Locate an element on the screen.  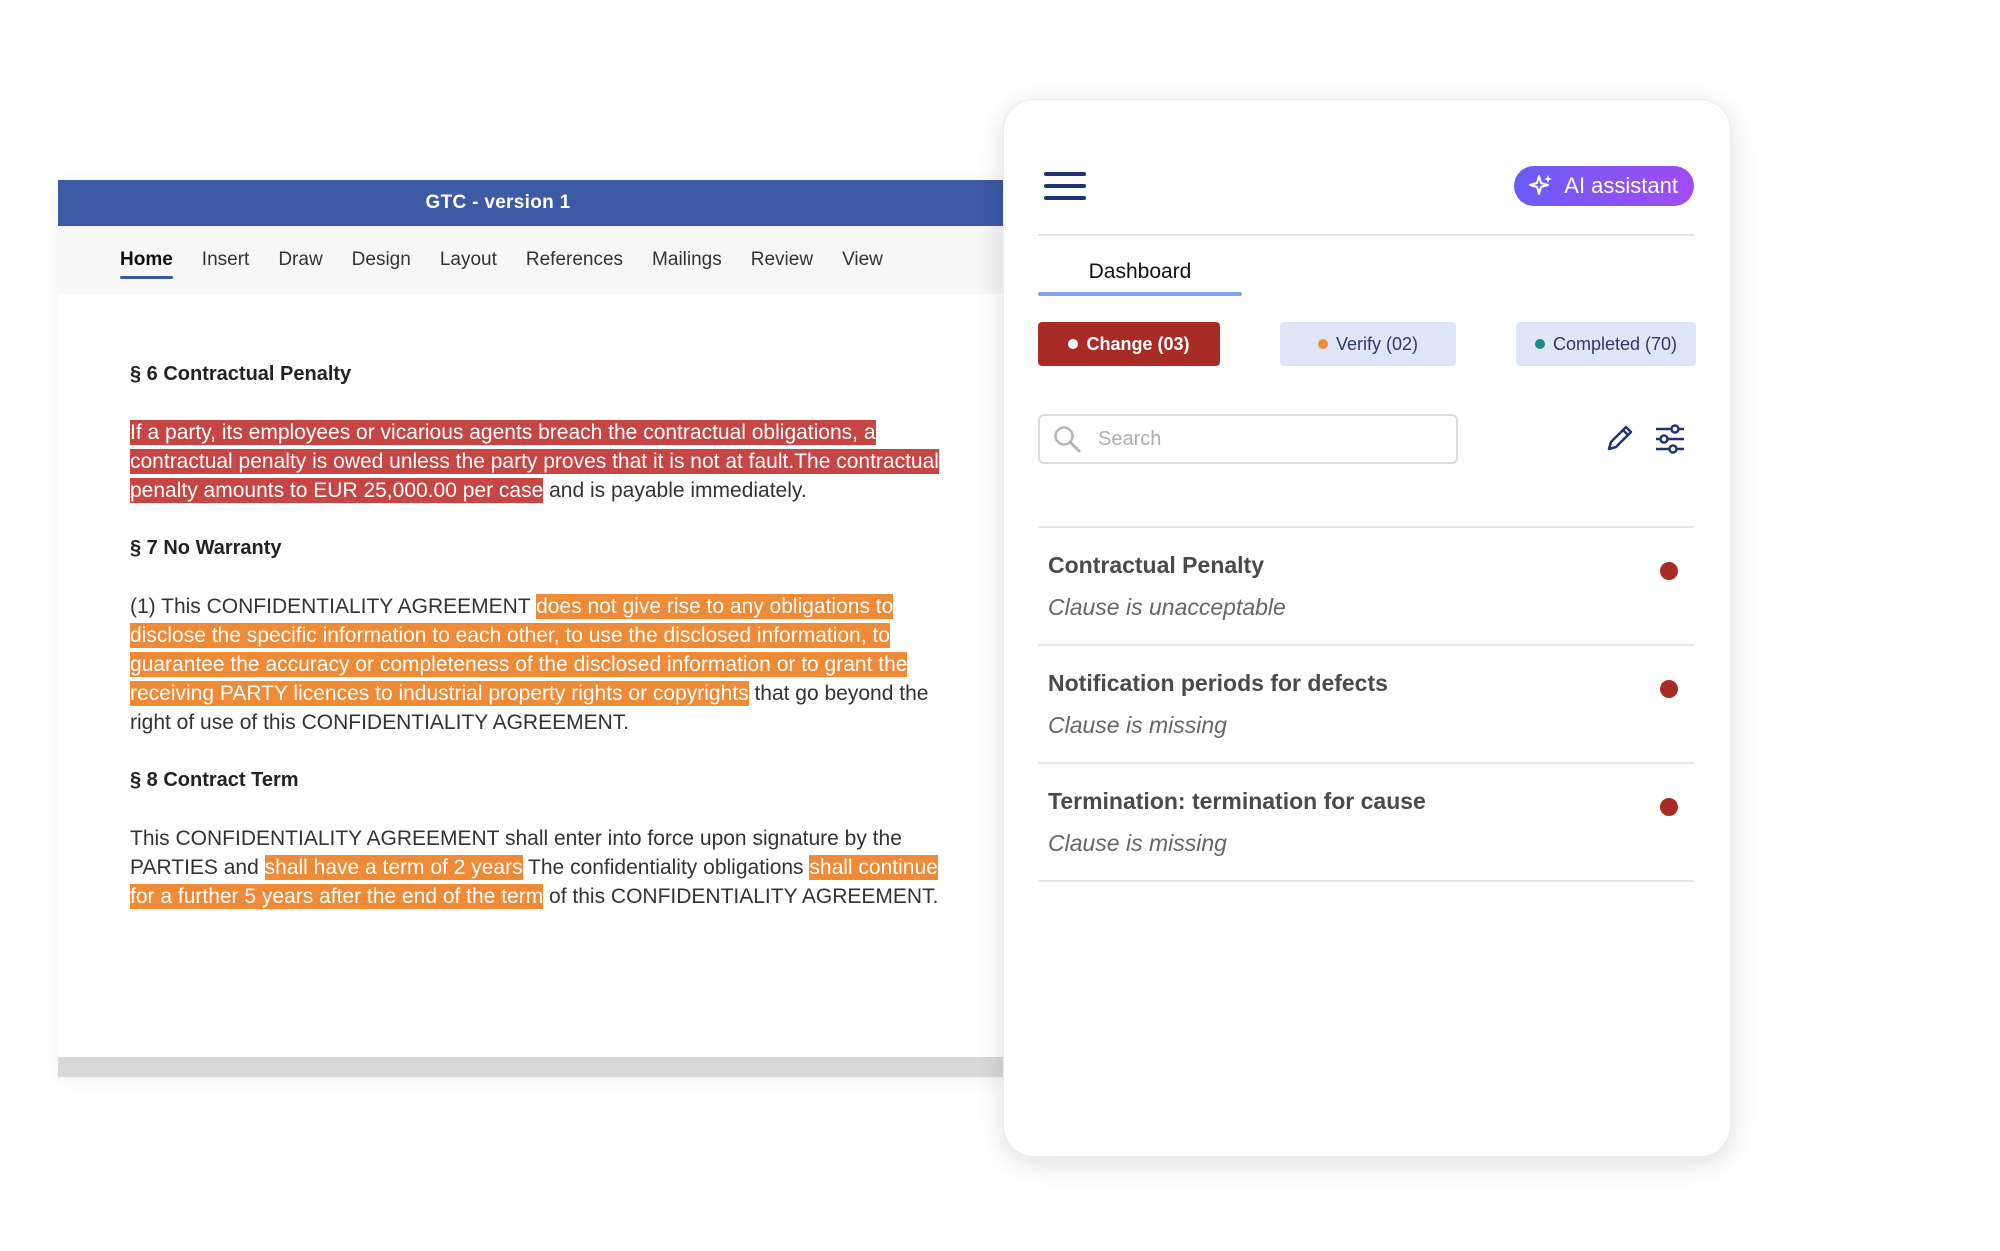
section-title: § 6 Contractual Penalty is located at coordinates (241, 374).